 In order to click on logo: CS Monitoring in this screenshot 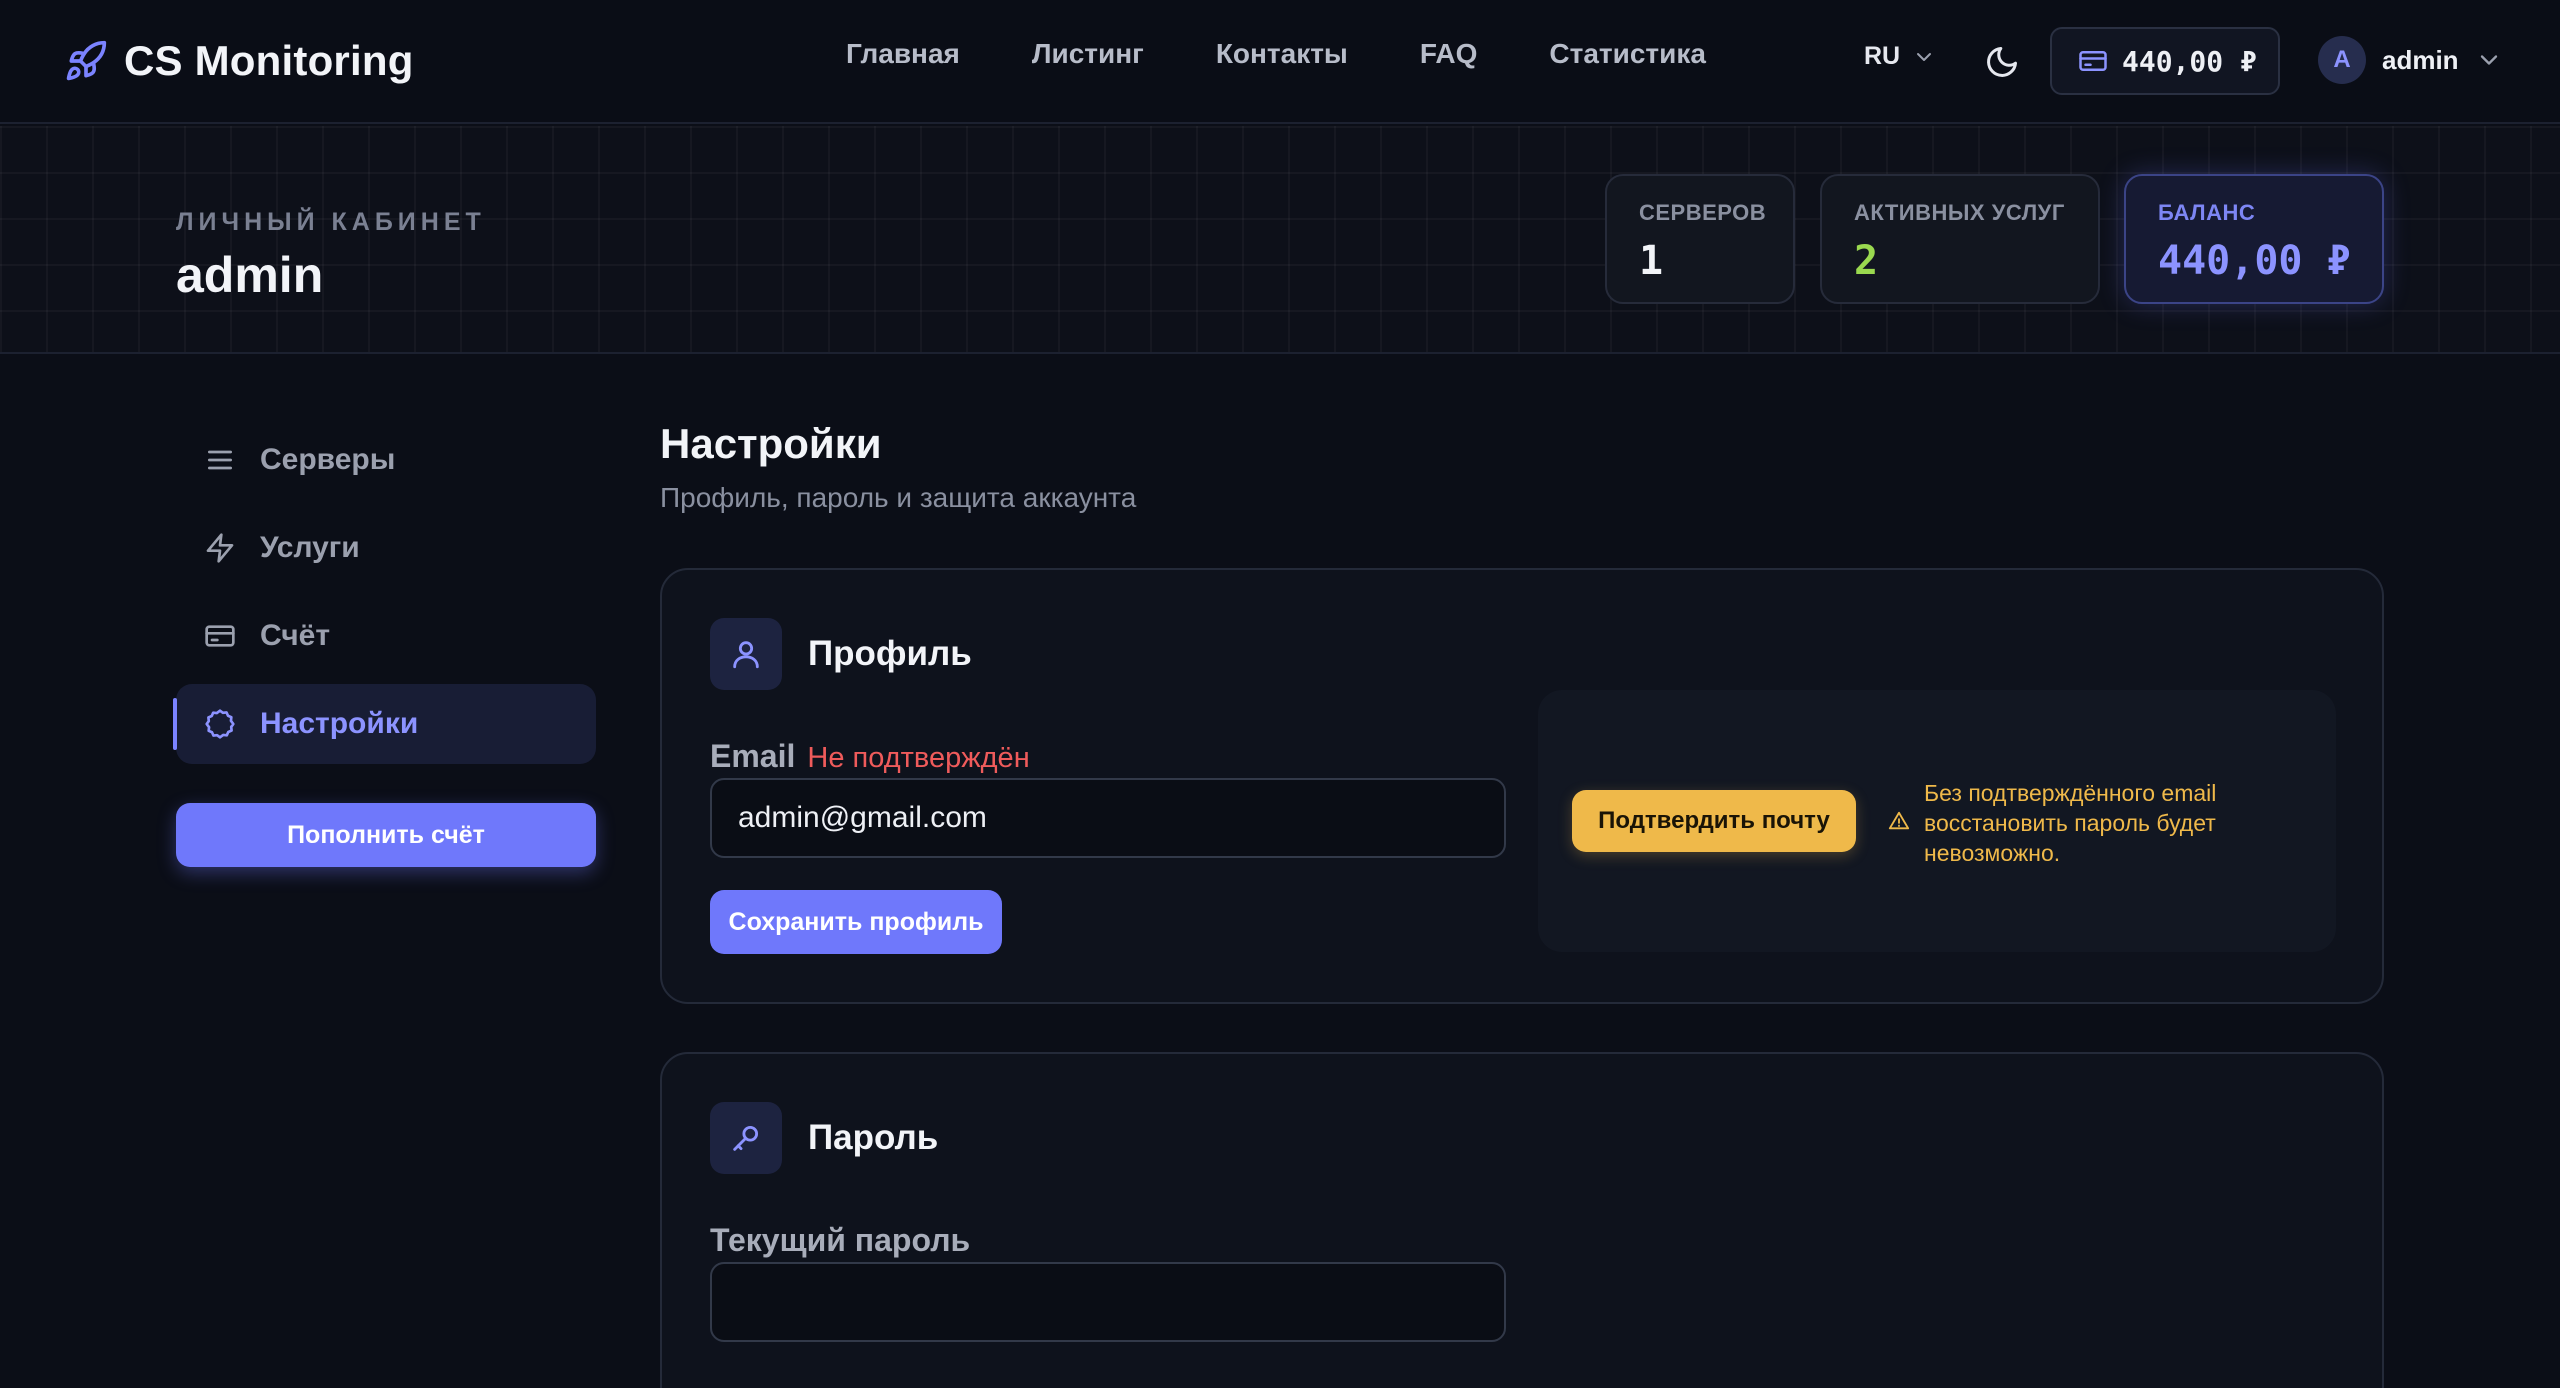, I will do `click(239, 61)`.